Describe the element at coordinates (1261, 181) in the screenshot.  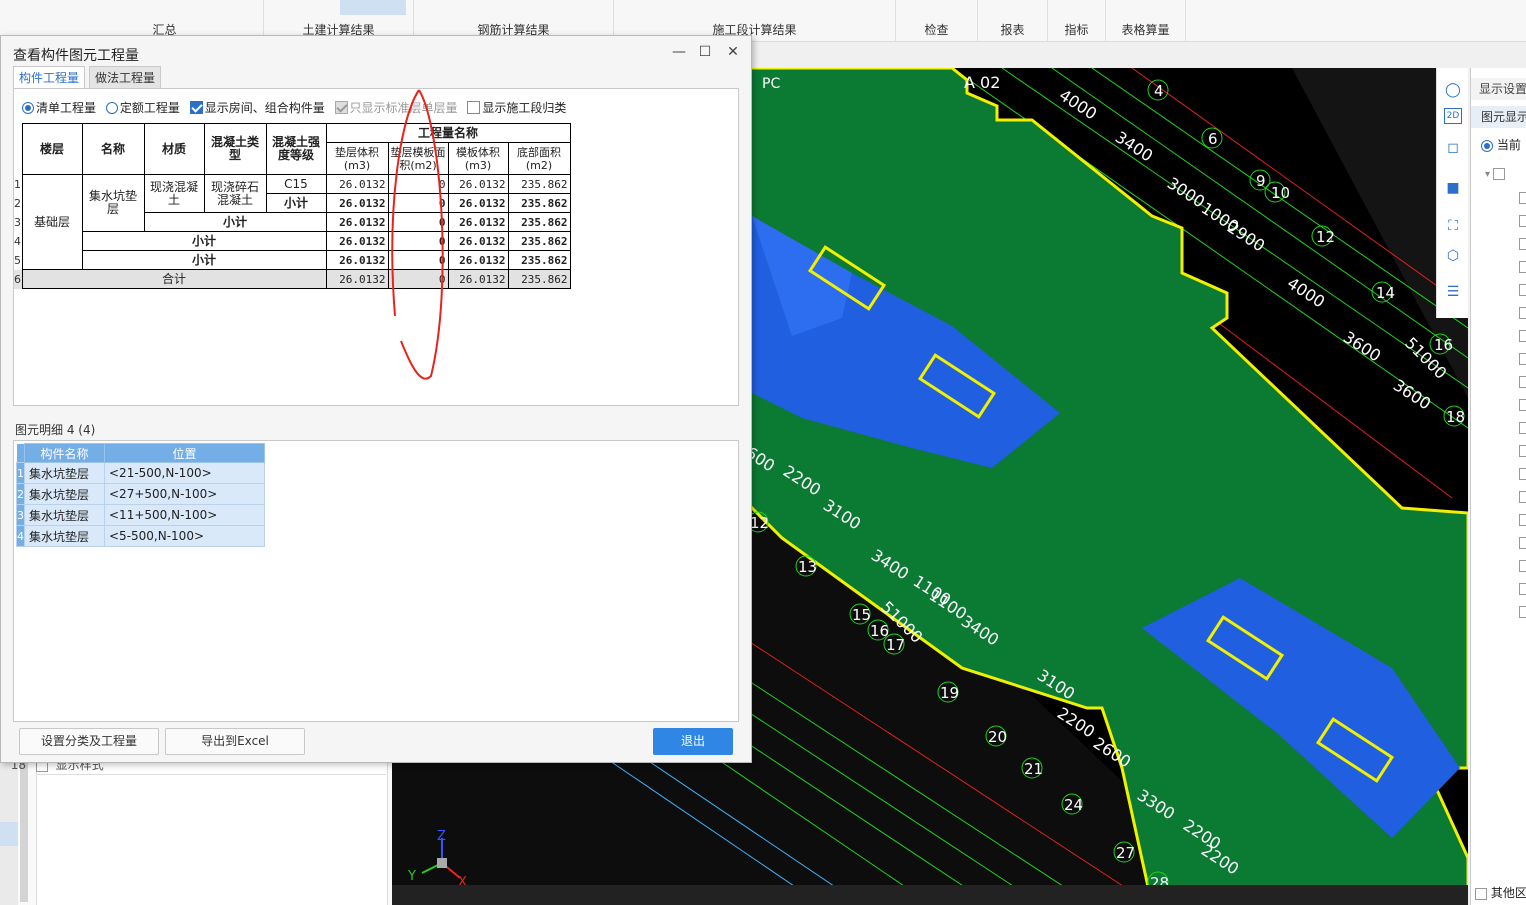
I see `svg-text: 9` at that location.